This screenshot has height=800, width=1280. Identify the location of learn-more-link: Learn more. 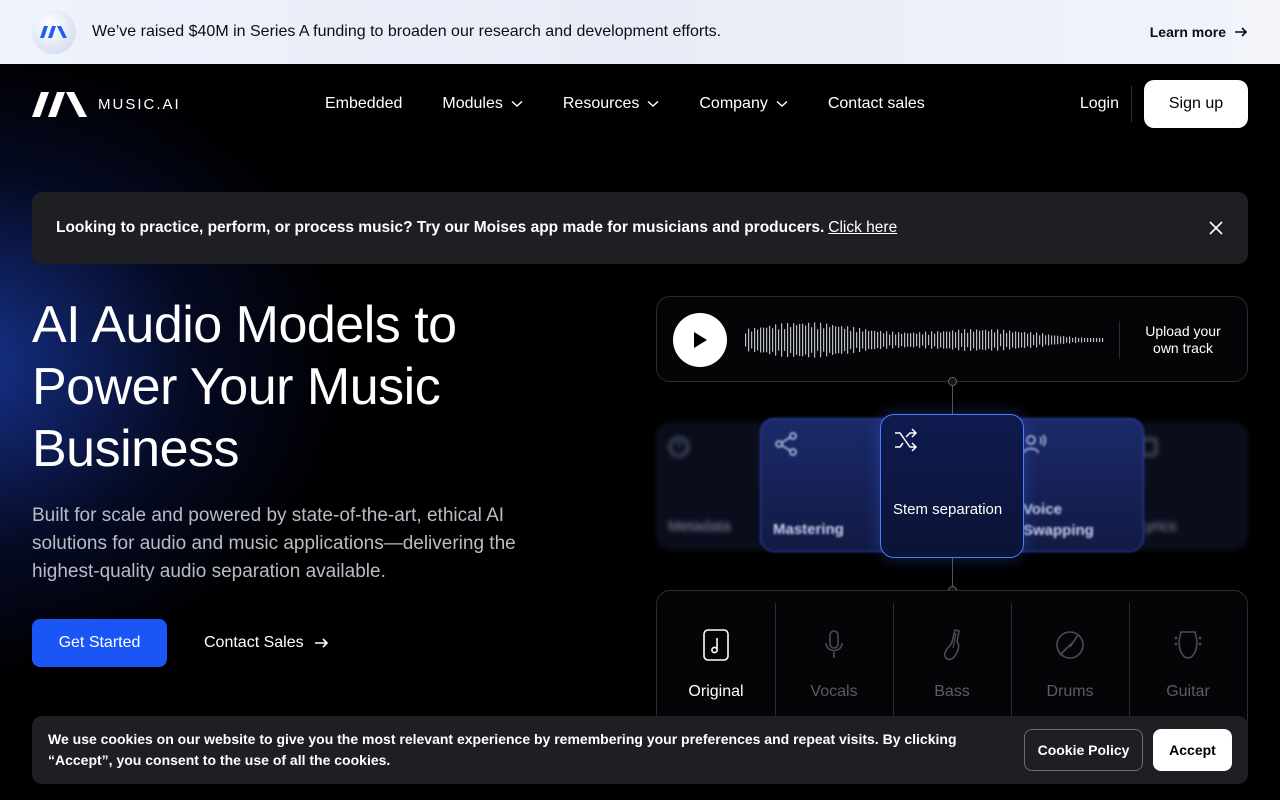
(1199, 32).